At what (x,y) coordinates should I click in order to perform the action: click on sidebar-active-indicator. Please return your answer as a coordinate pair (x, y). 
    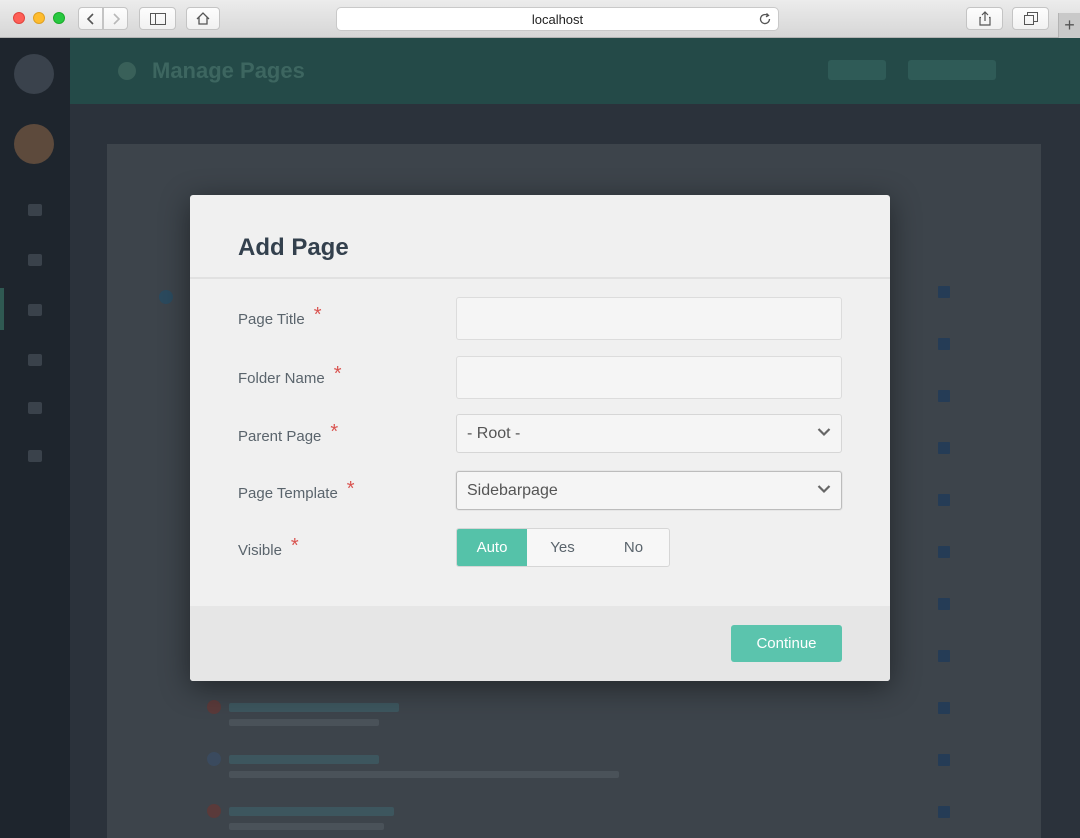
    Looking at the image, I should click on (2, 309).